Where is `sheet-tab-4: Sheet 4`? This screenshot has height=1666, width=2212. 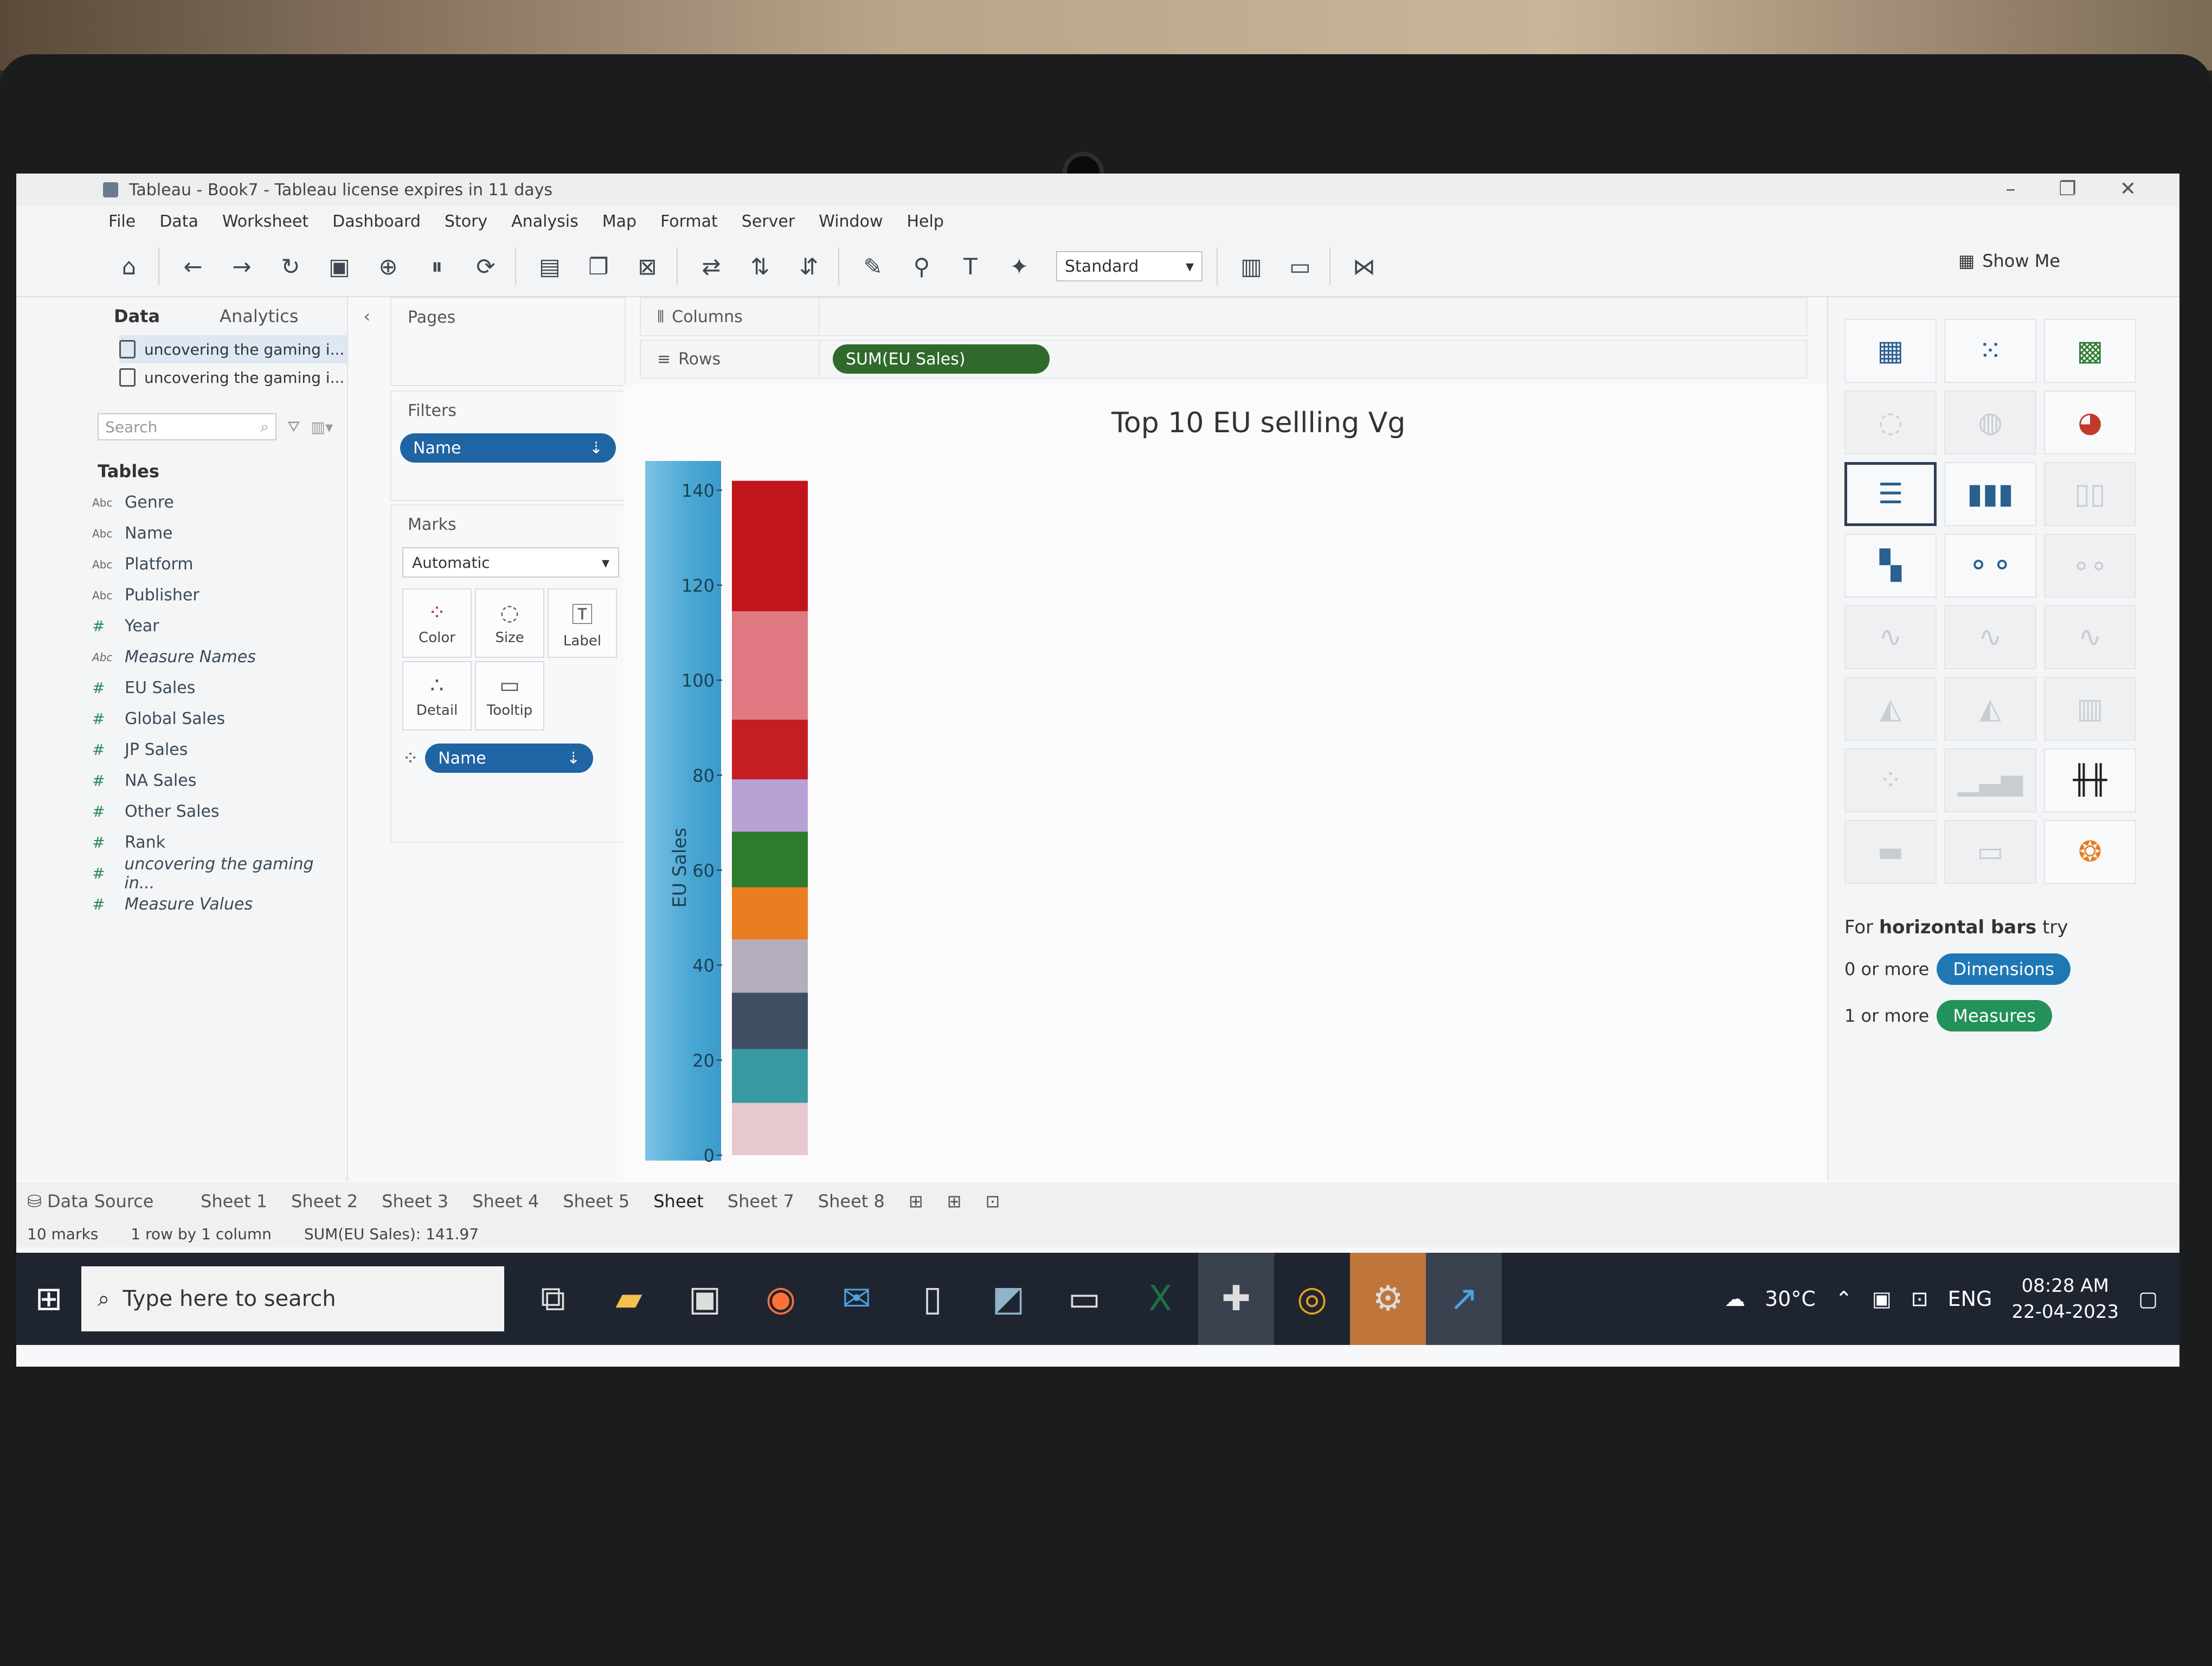
sheet-tab-4: Sheet 4 is located at coordinates (505, 1201).